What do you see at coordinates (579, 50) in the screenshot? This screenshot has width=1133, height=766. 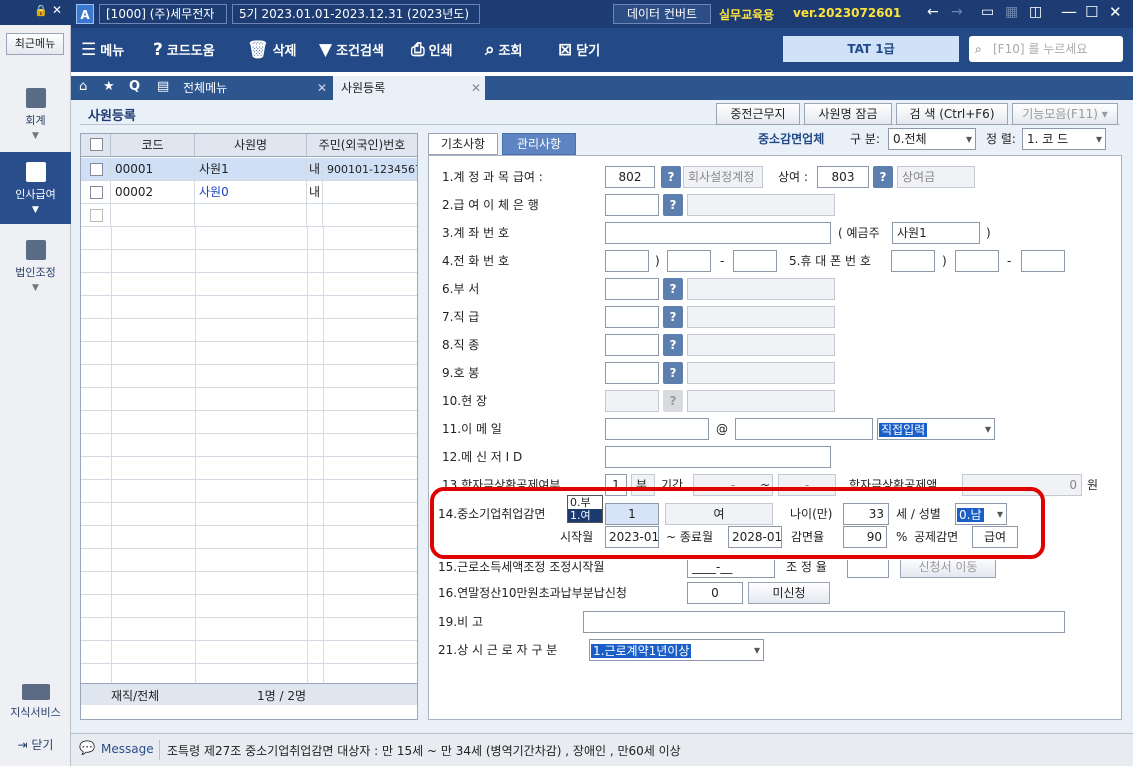 I see `close-button: ⊠ 닫기` at bounding box center [579, 50].